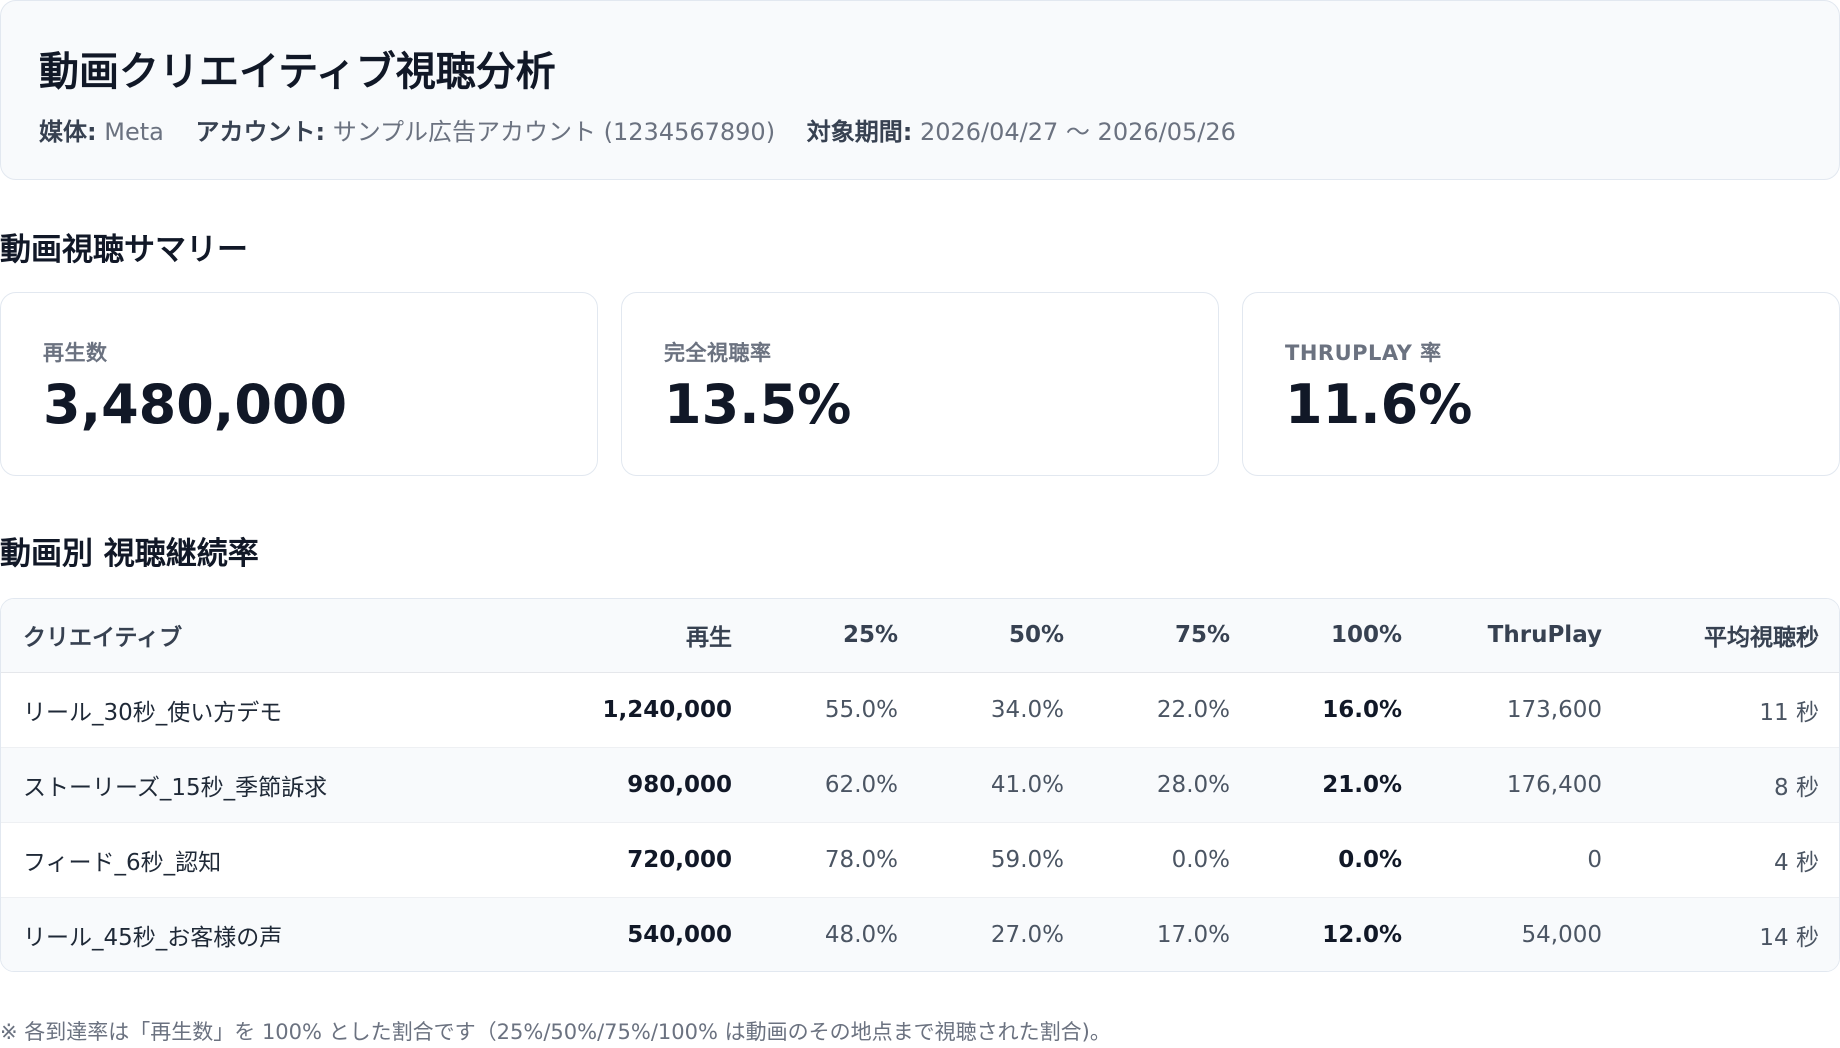 The width and height of the screenshot is (1840, 1048). What do you see at coordinates (63, 132) in the screenshot?
I see `meta-media-label: 媒体` at bounding box center [63, 132].